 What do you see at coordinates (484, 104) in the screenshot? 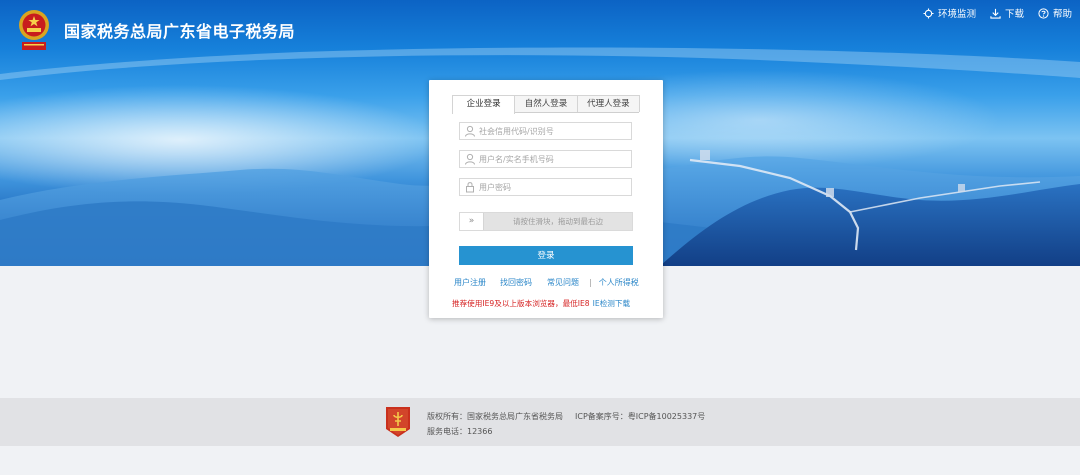
I see `tab-enterprise-login: 企业登录` at bounding box center [484, 104].